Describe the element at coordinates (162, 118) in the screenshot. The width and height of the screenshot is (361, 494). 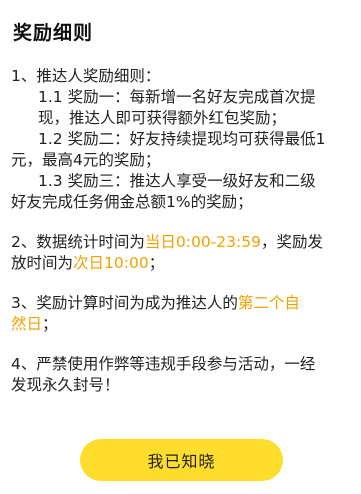
I see `rule-1-1-line-2: 现，推达人即可获得额外红包奖励；` at that location.